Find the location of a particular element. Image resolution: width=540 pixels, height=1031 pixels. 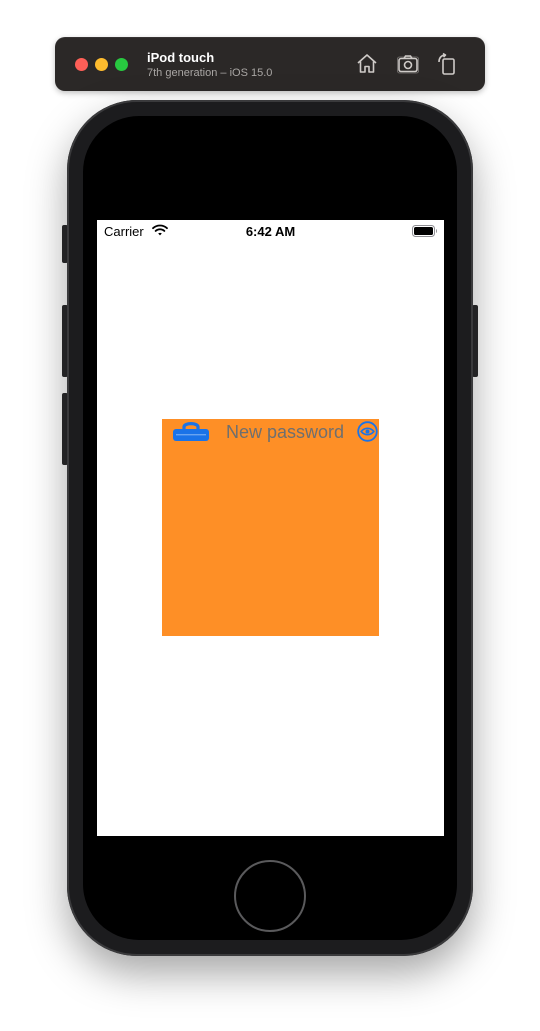

status-time: 6:42 AM is located at coordinates (270, 231).